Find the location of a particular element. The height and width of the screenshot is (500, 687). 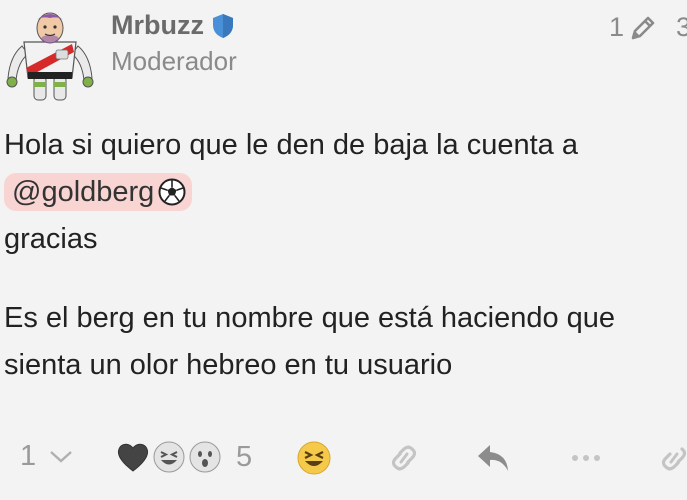

surprised-emoji-icon is located at coordinates (205, 457).